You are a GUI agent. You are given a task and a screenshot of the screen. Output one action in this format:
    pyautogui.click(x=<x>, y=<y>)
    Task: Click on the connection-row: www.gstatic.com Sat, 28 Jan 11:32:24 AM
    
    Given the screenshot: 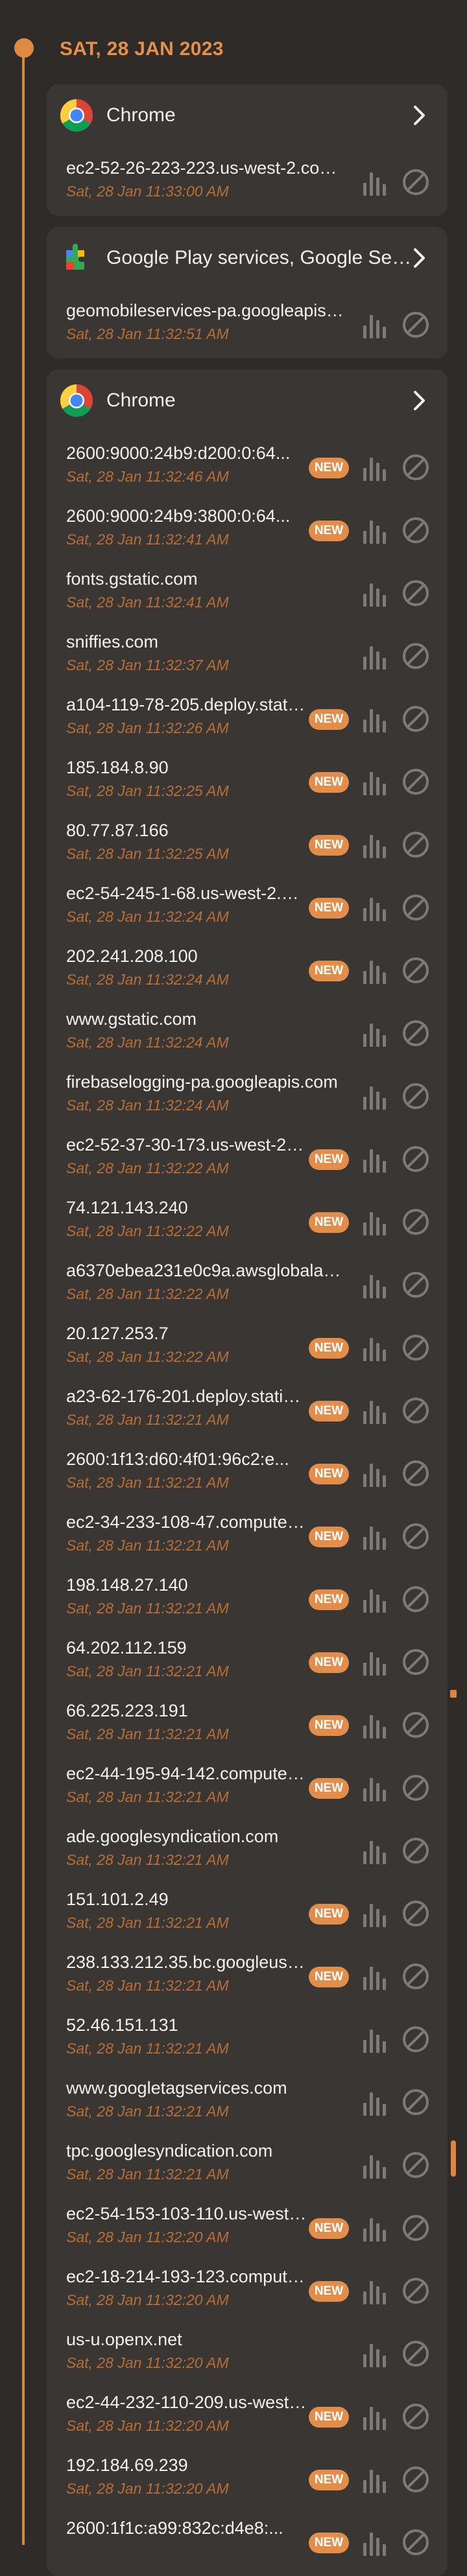 What is the action you would take?
    pyautogui.click(x=248, y=1029)
    